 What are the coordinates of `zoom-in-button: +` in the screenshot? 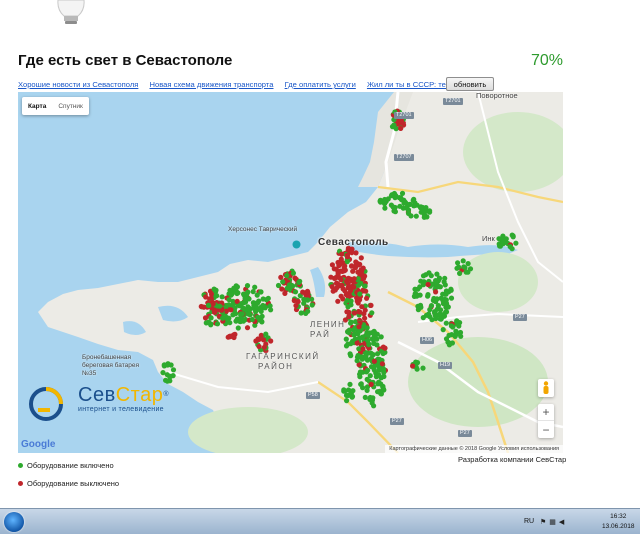 It's located at (546, 412).